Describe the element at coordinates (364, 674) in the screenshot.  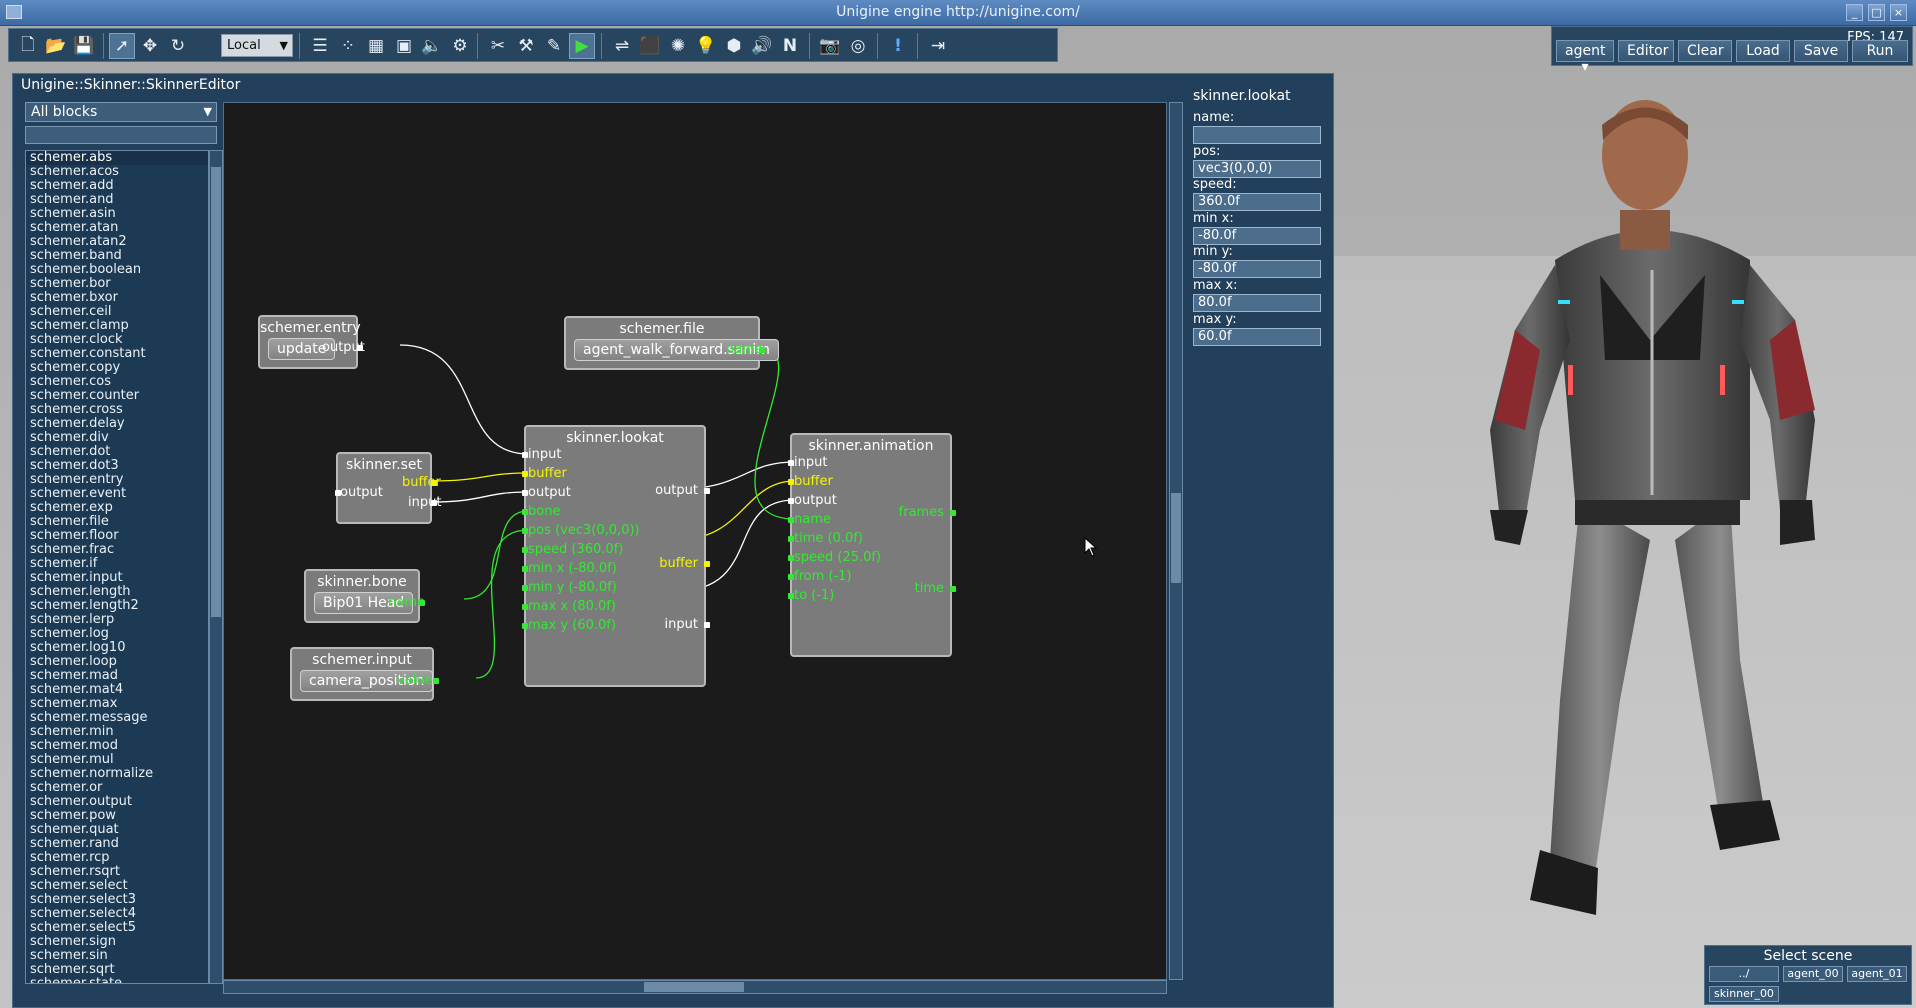
I see `node-schemer-input: schemer.input camera_position value` at that location.